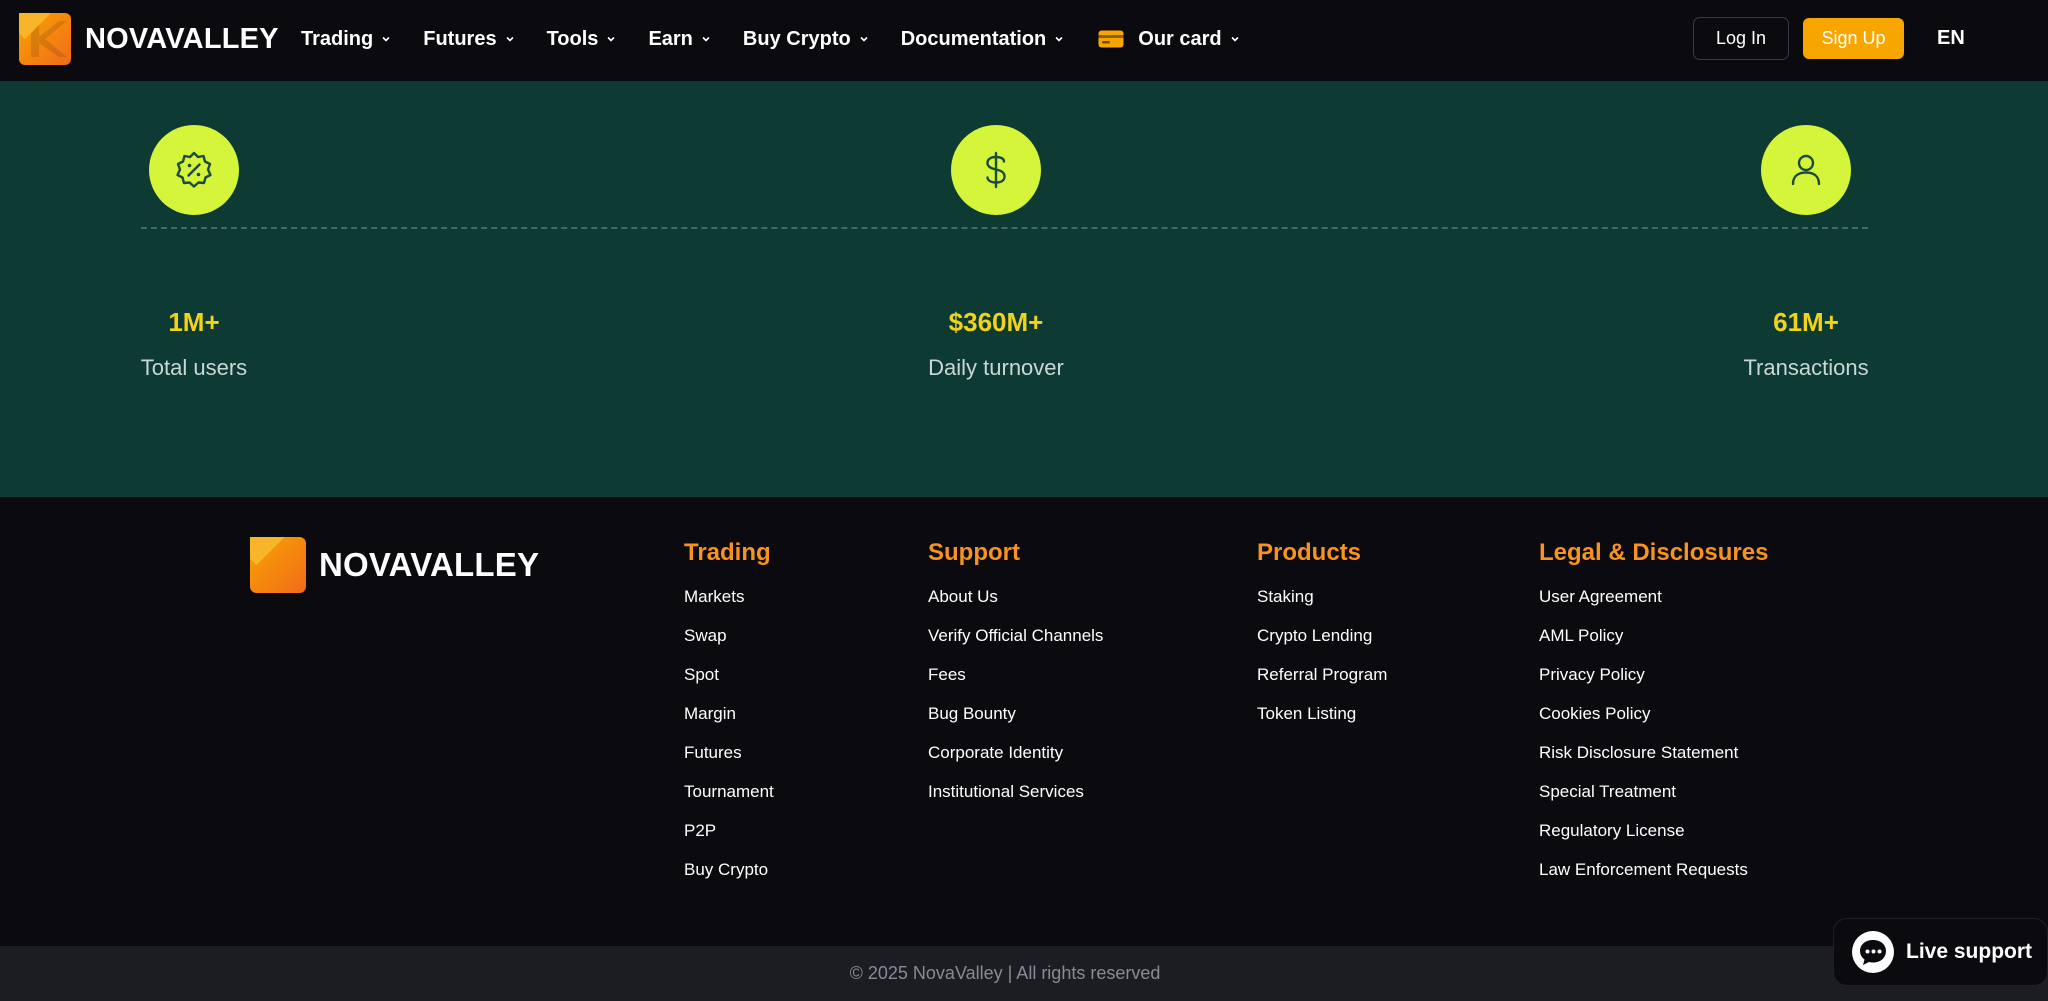 This screenshot has height=1001, width=2048. What do you see at coordinates (1322, 605) in the screenshot?
I see `footer-link: Staking` at bounding box center [1322, 605].